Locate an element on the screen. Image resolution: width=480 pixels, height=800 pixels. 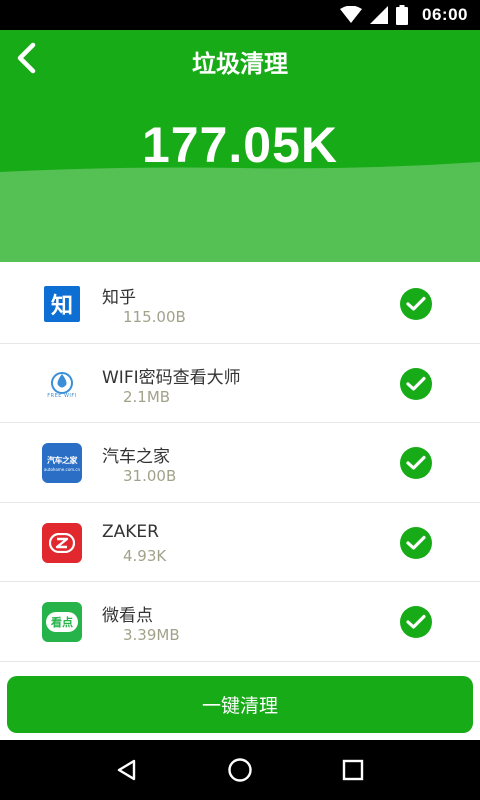
nav-recents-button is located at coordinates (353, 770).